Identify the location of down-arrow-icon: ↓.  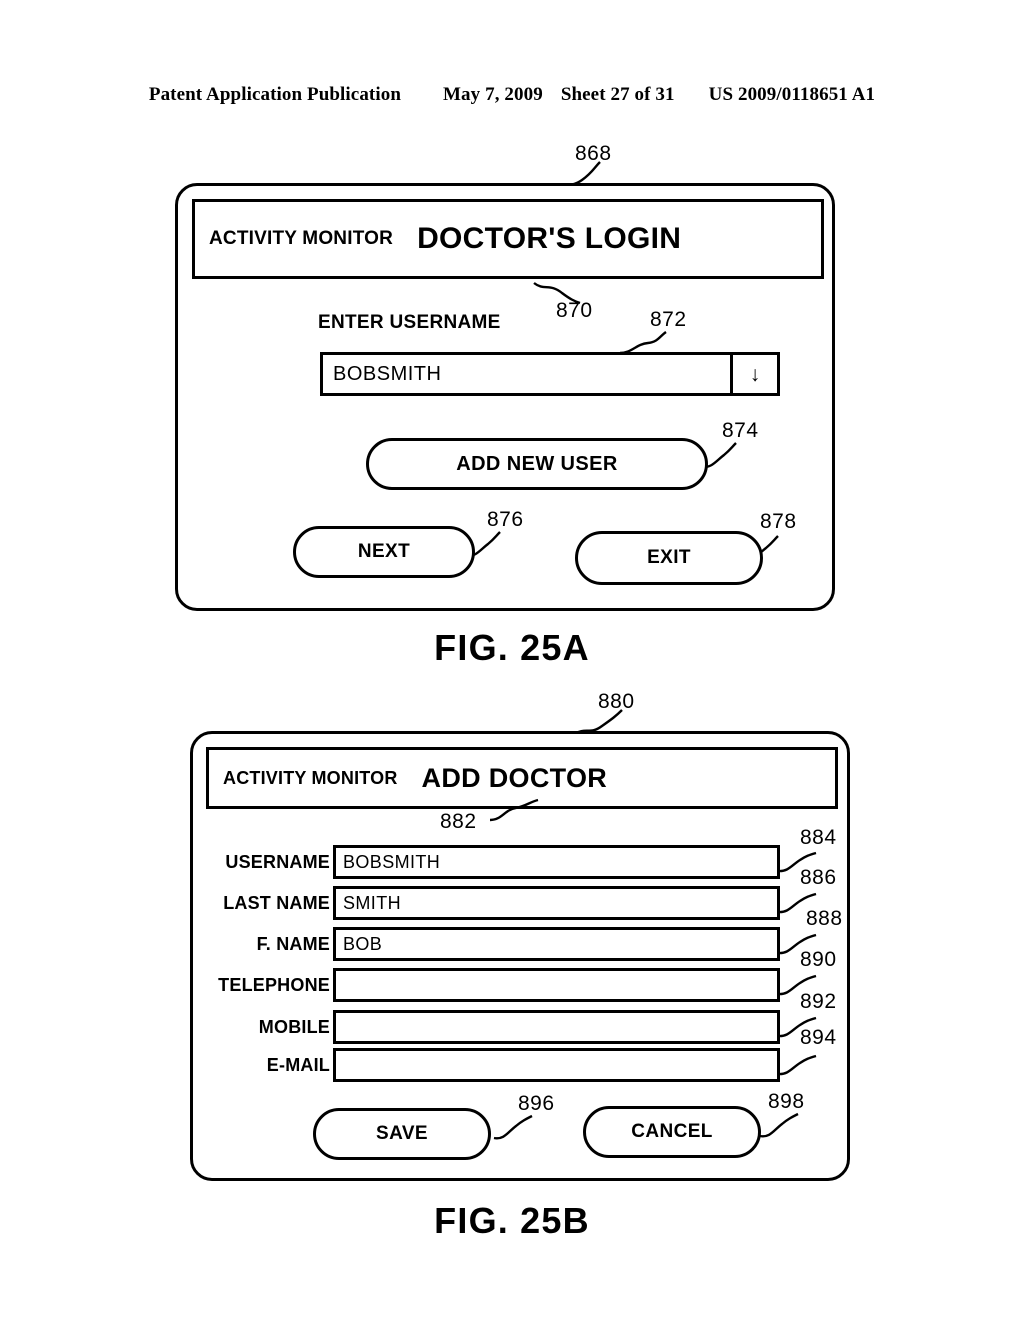
(753, 374).